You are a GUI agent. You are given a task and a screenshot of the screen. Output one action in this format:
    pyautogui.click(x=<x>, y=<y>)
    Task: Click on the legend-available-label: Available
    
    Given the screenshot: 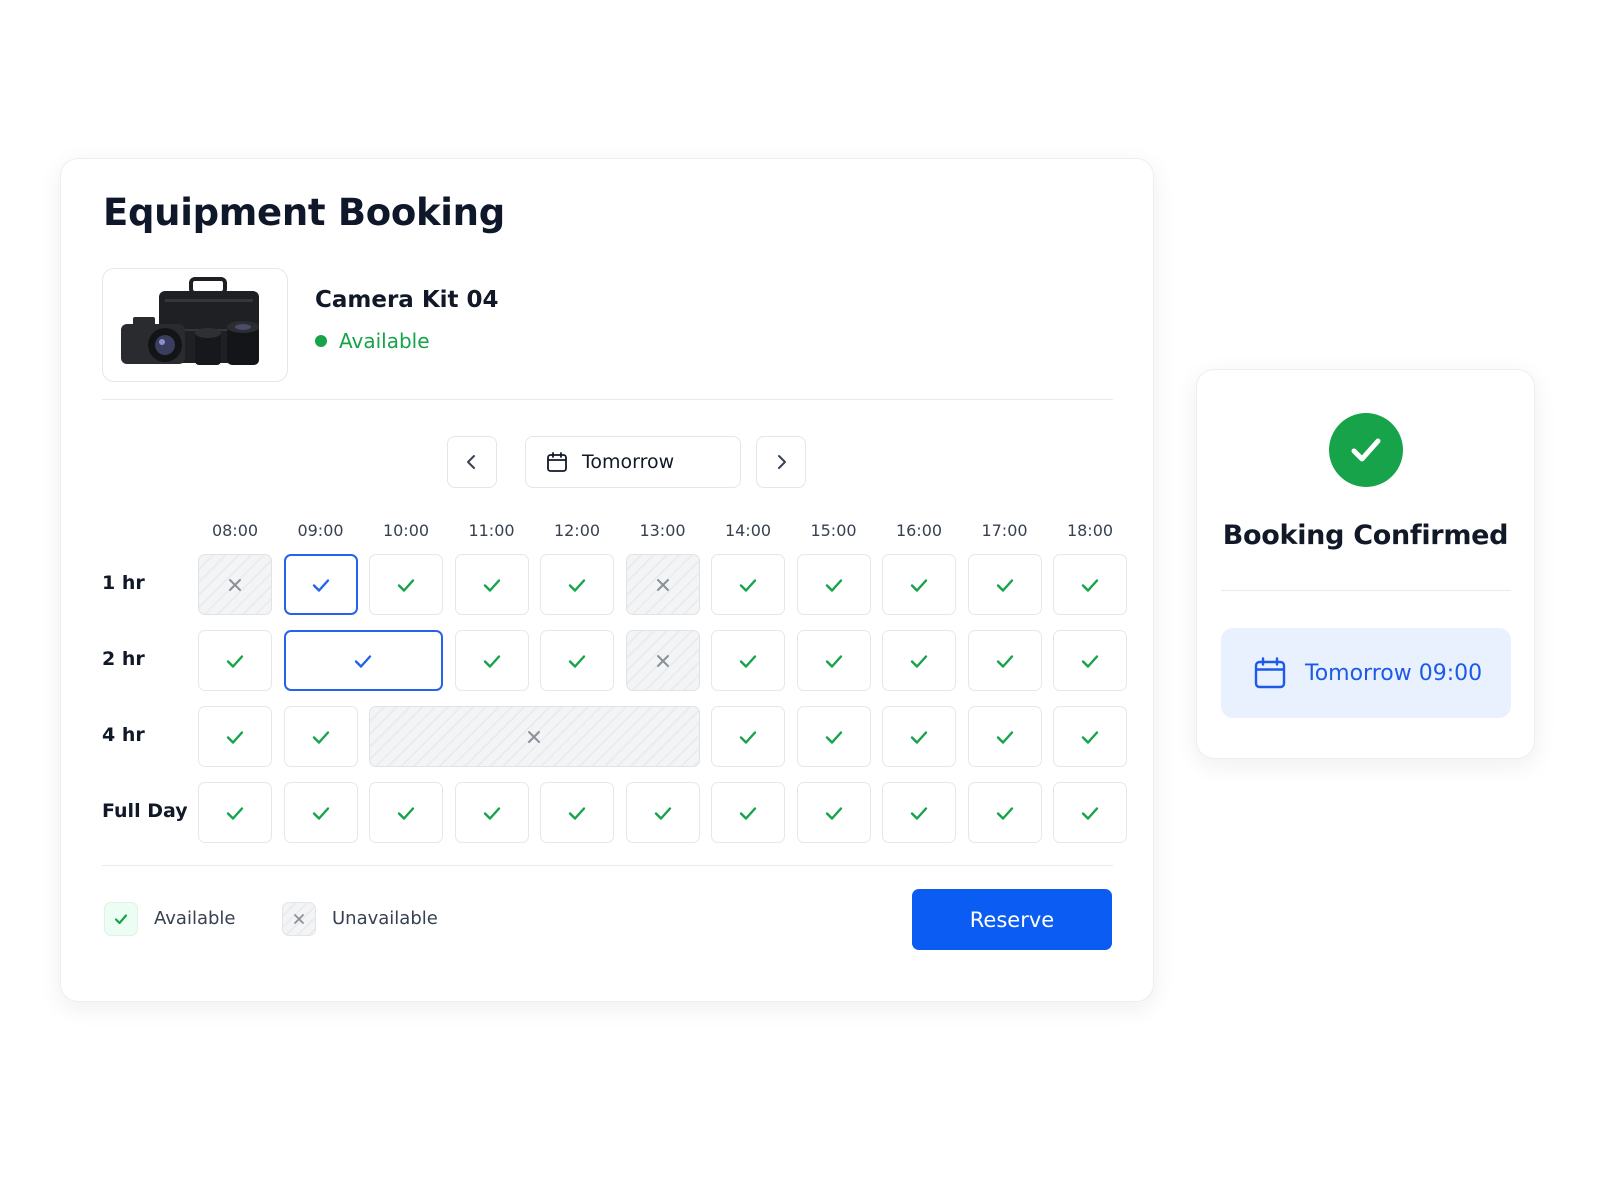 What is the action you would take?
    pyautogui.click(x=195, y=918)
    